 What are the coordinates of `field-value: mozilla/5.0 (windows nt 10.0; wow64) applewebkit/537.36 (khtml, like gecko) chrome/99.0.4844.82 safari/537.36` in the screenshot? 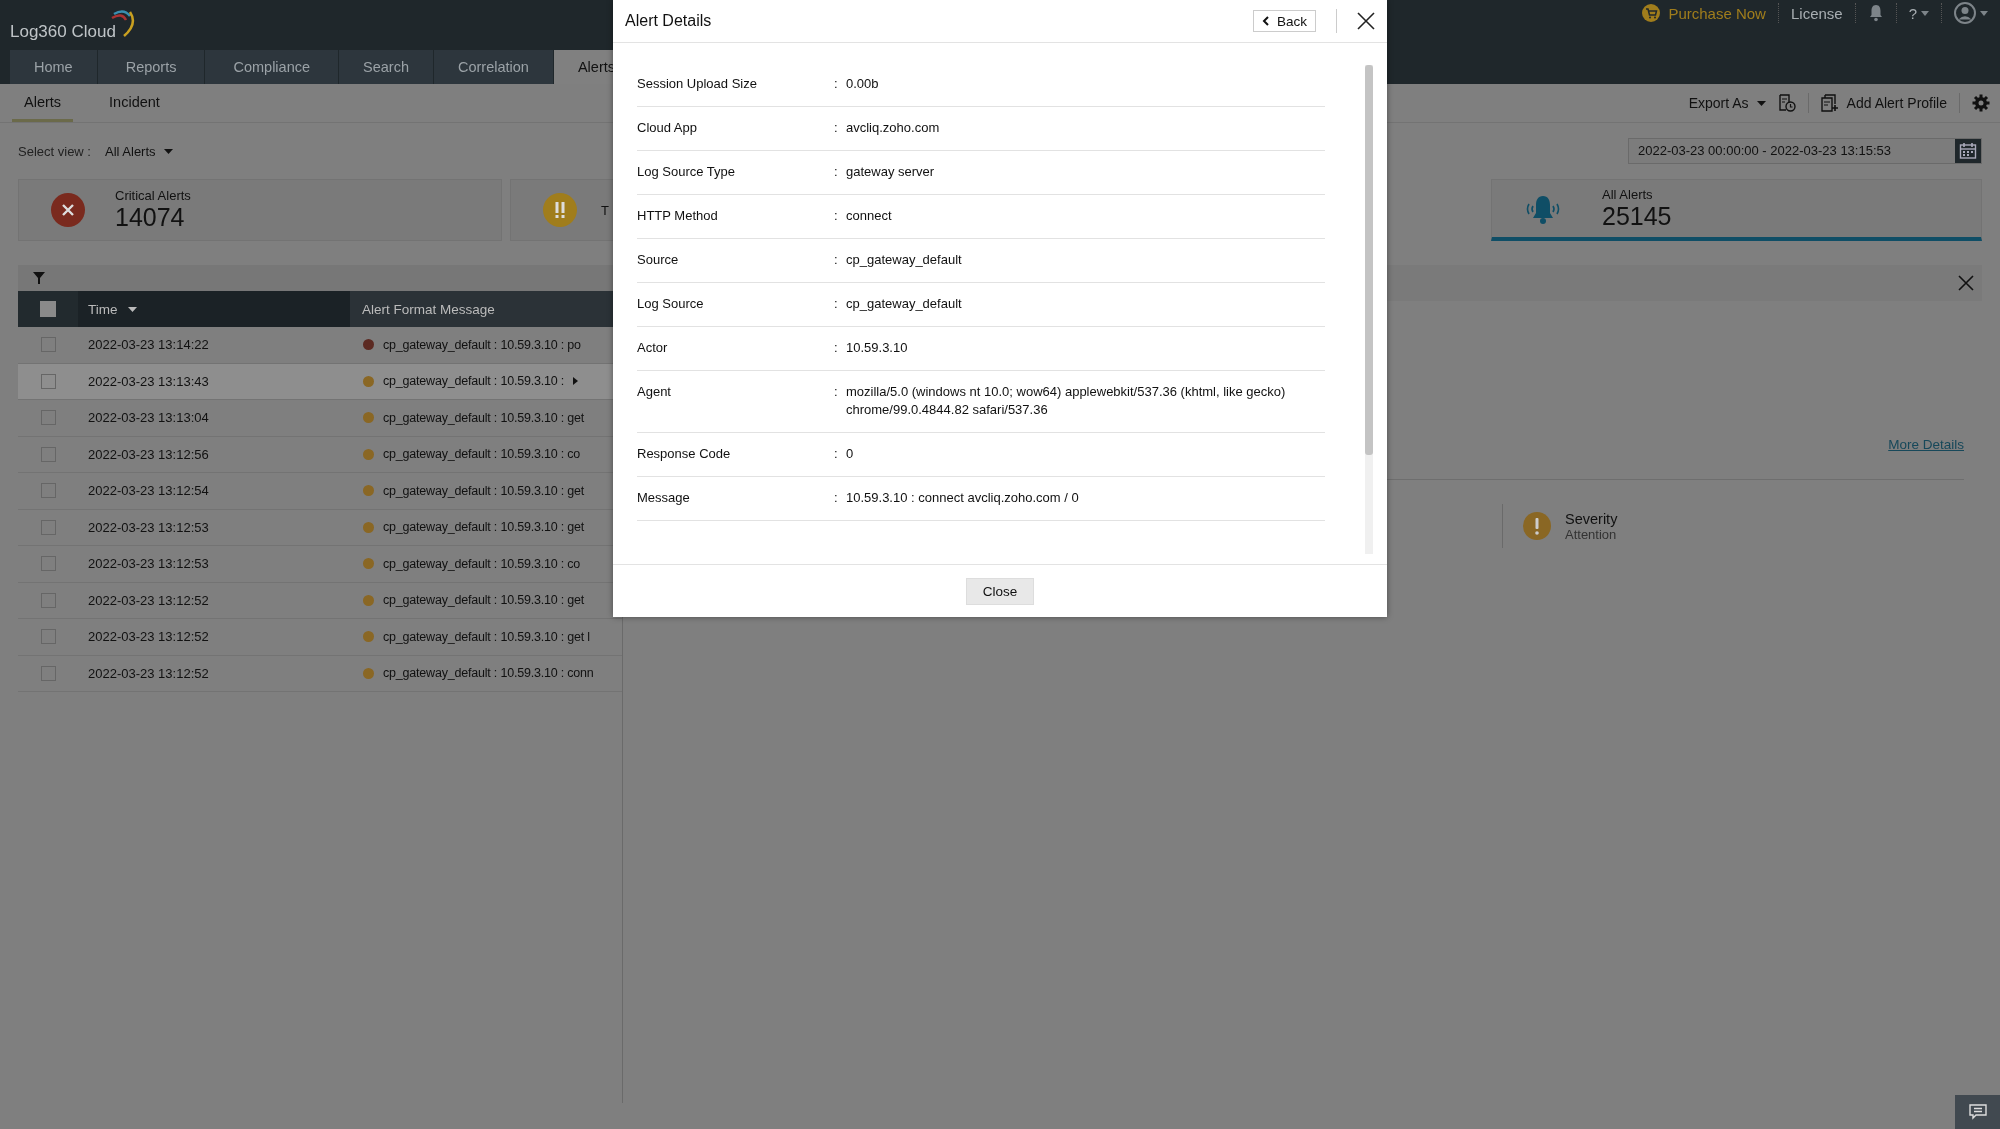 It's located at (1066, 401).